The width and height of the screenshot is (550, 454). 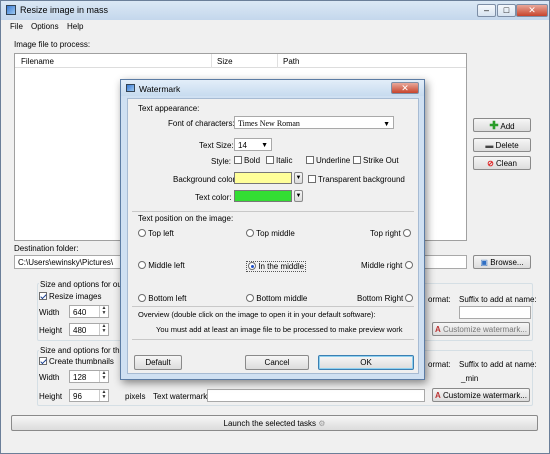 I want to click on position-top-middle: Top middle, so click(x=270, y=233).